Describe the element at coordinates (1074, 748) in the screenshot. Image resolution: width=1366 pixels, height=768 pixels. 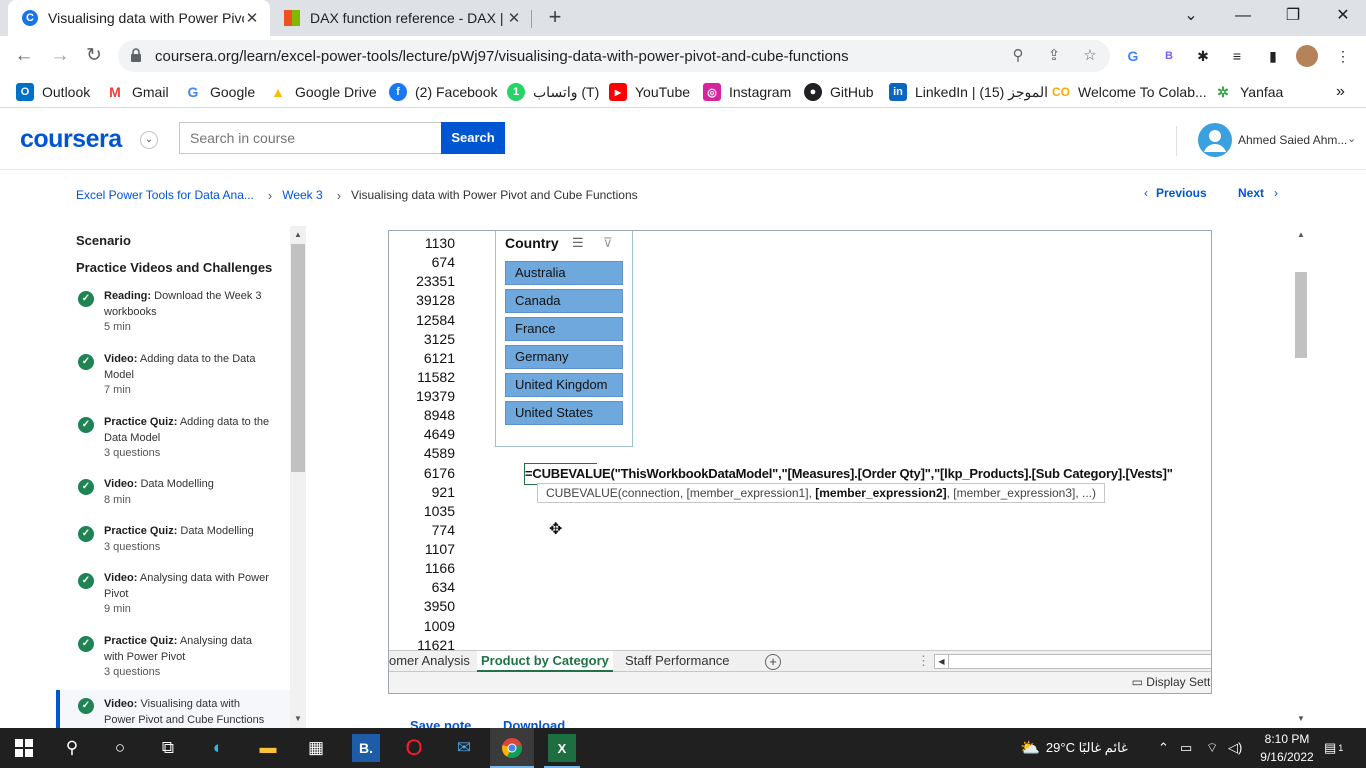
I see `weather-widget: ⛅ 29°C غائم غالبًا` at that location.